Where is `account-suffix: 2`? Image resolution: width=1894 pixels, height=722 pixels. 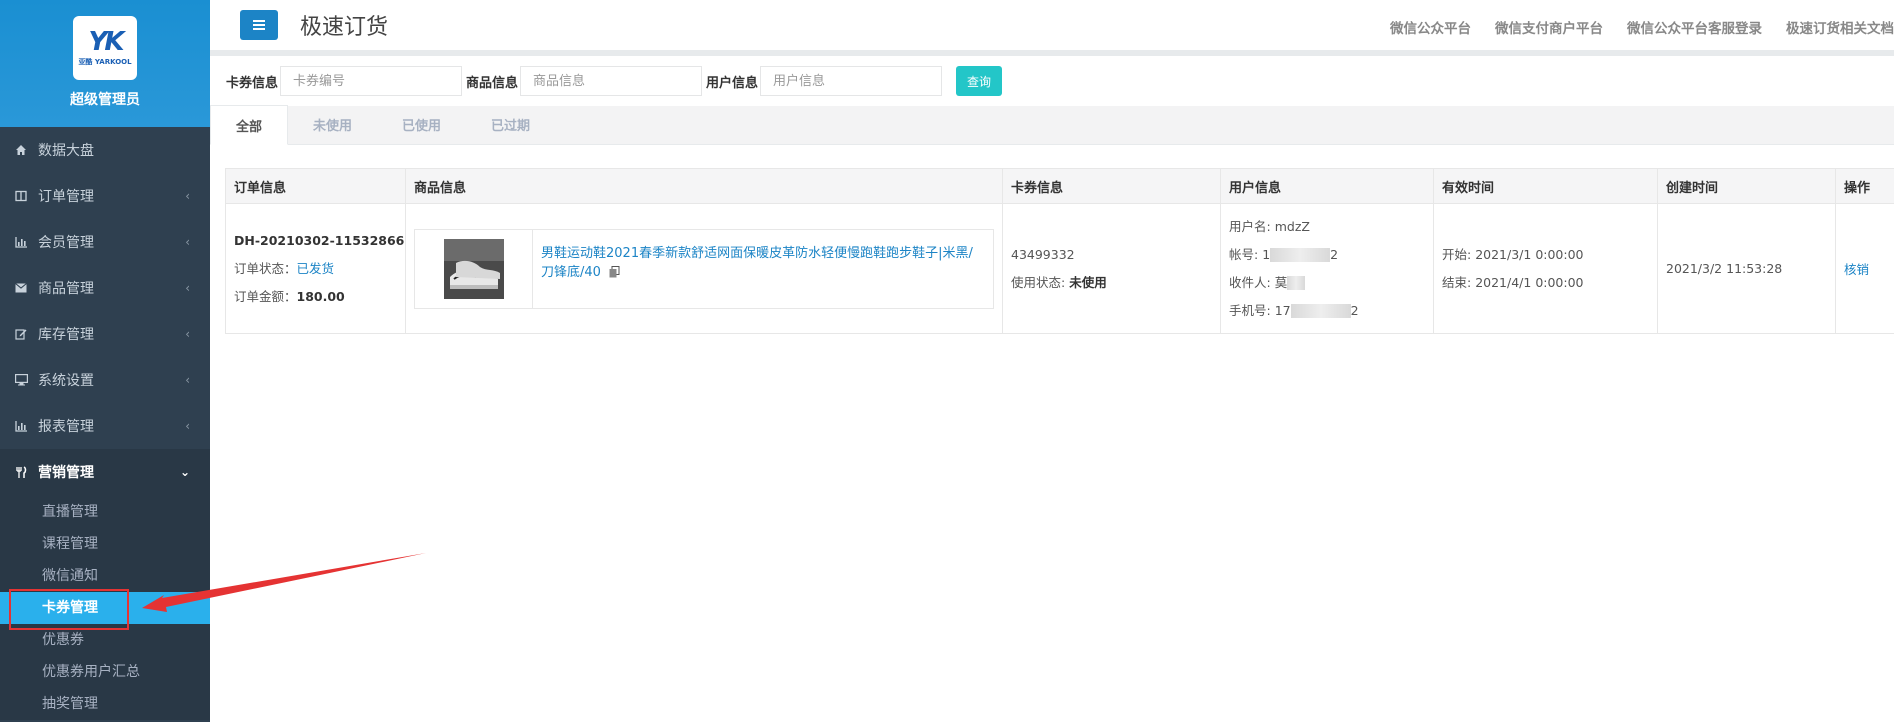 account-suffix: 2 is located at coordinates (1334, 254).